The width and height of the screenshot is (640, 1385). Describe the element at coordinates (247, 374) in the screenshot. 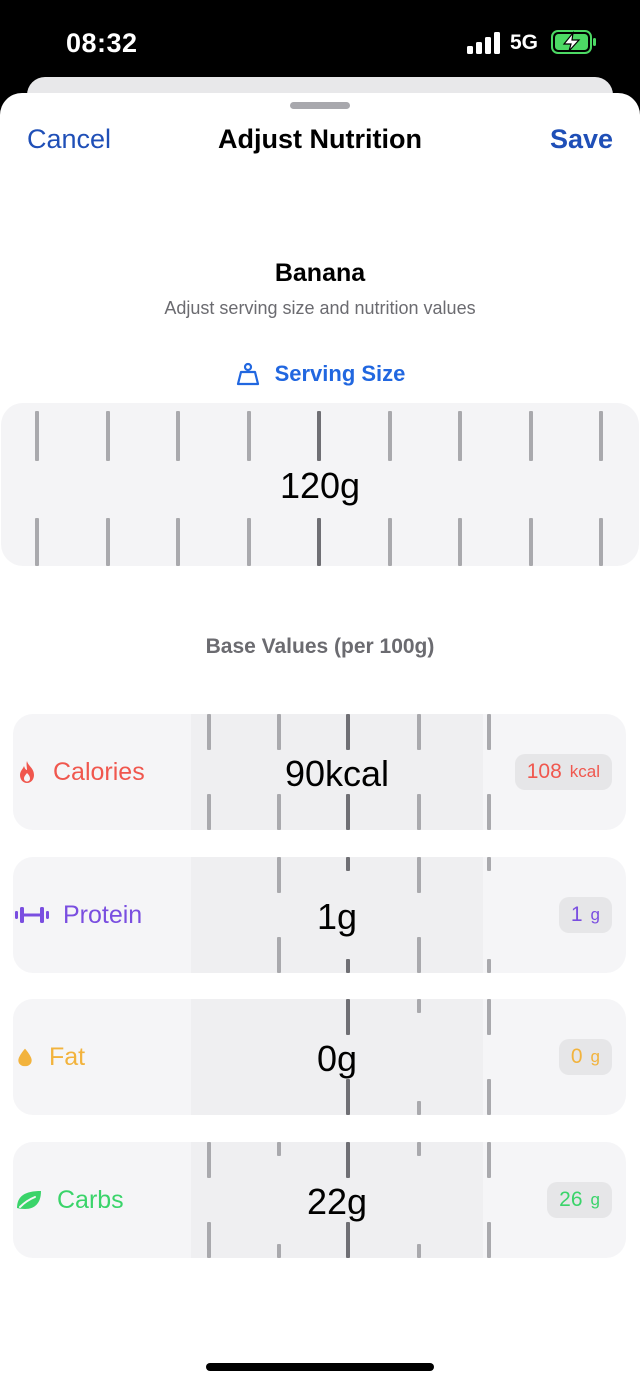

I see `scale-icon` at that location.